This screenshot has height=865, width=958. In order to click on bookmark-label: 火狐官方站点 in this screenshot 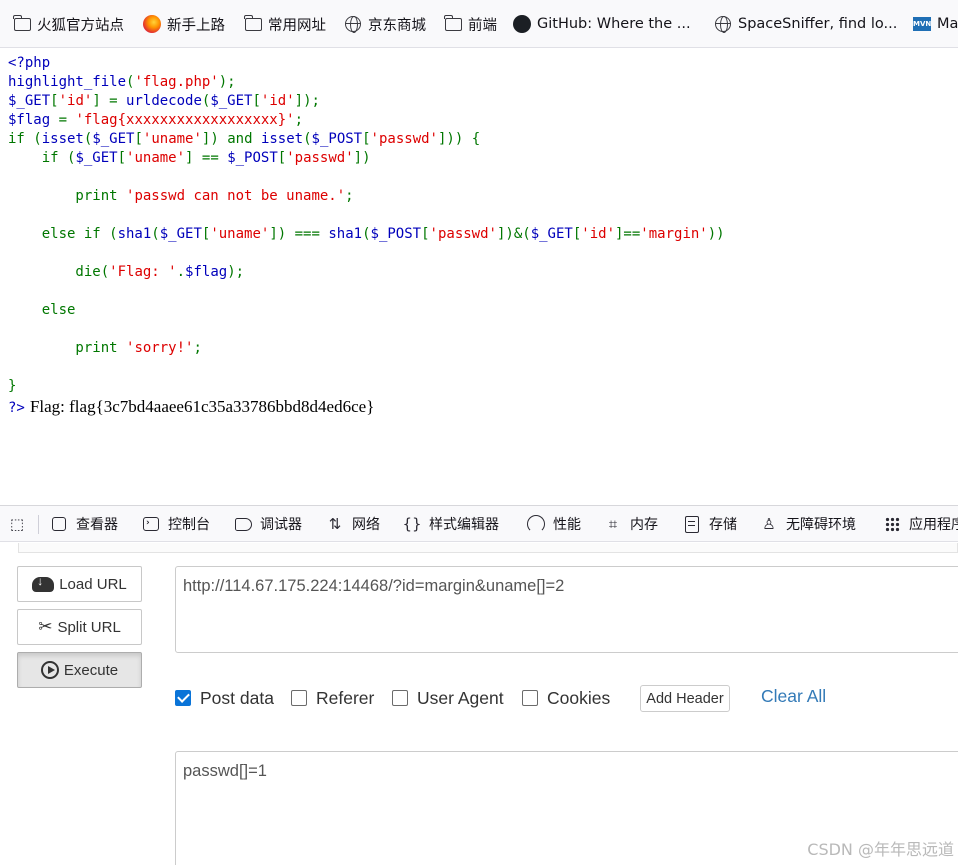, I will do `click(80, 25)`.